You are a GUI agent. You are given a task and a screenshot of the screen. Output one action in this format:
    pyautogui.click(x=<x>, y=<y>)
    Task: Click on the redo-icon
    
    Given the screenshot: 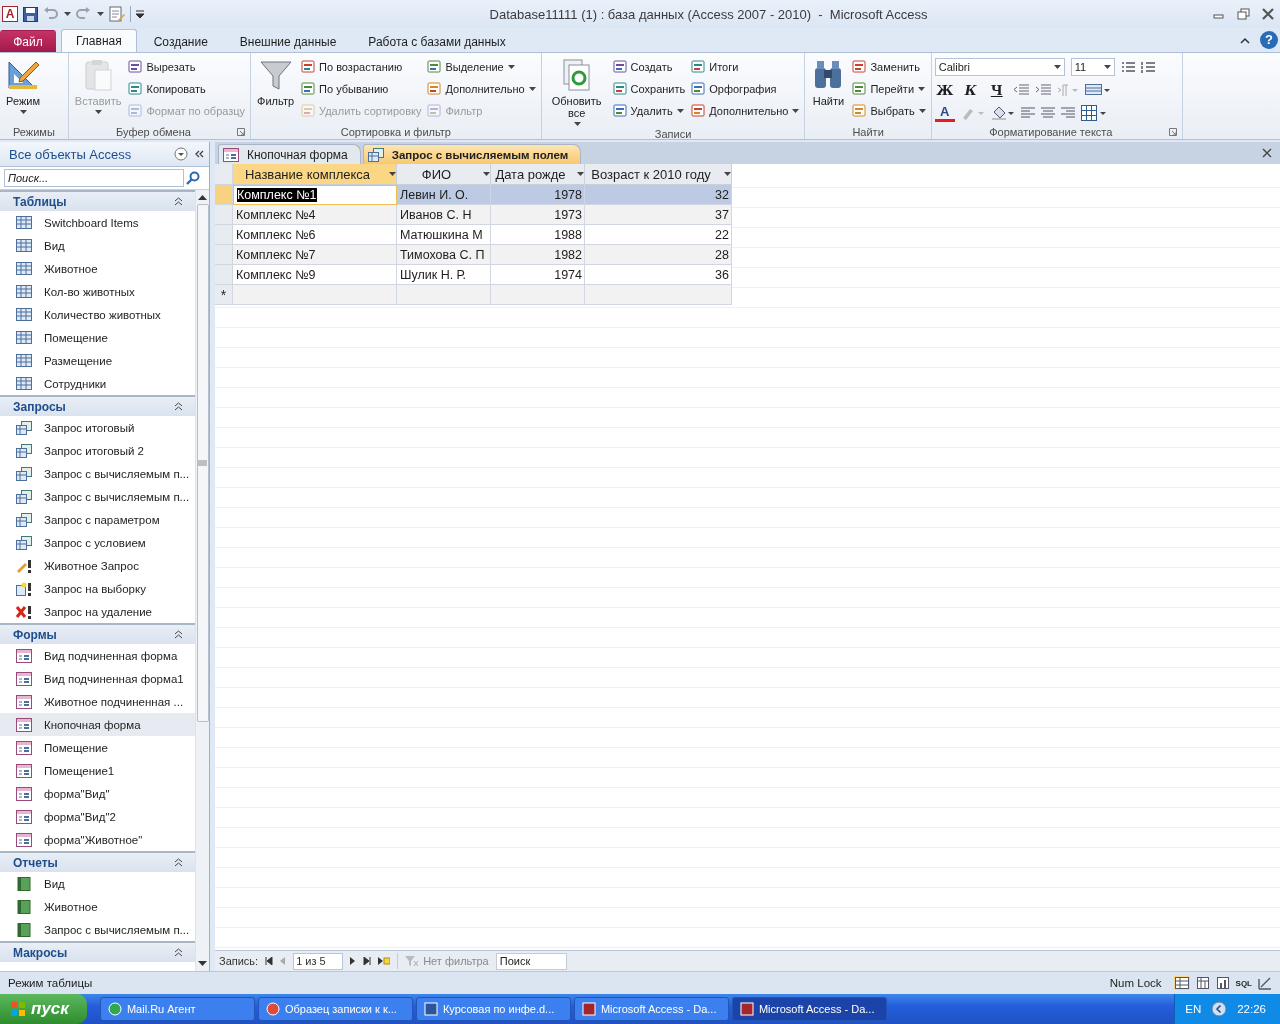 What is the action you would take?
    pyautogui.click(x=83, y=14)
    